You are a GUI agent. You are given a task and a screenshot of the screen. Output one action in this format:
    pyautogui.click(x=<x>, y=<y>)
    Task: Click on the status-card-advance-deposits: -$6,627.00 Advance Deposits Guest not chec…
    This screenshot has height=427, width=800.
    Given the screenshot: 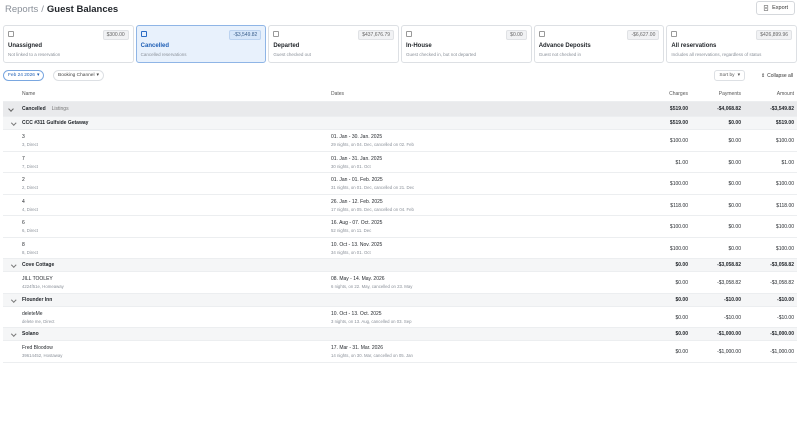 What is the action you would take?
    pyautogui.click(x=599, y=44)
    